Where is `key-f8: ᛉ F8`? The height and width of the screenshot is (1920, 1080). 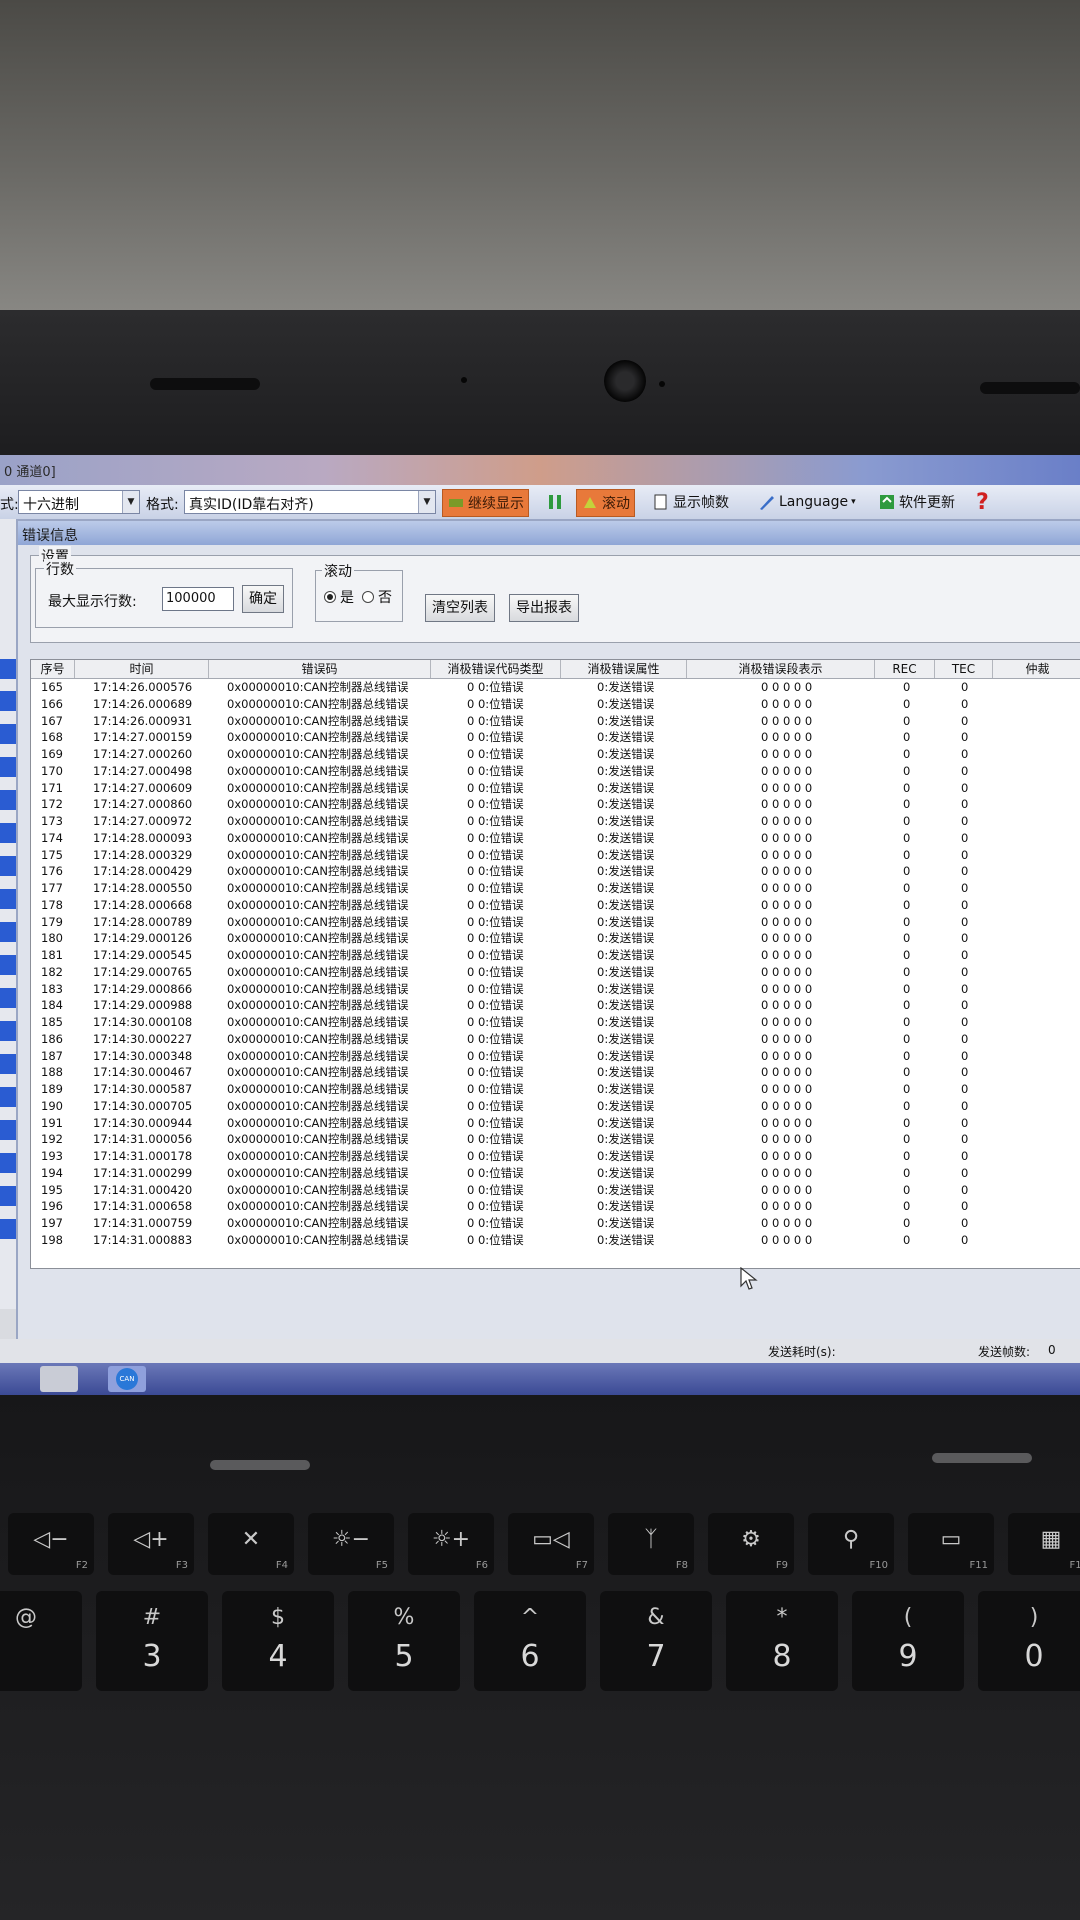
key-f8: ᛉ F8 is located at coordinates (651, 1544).